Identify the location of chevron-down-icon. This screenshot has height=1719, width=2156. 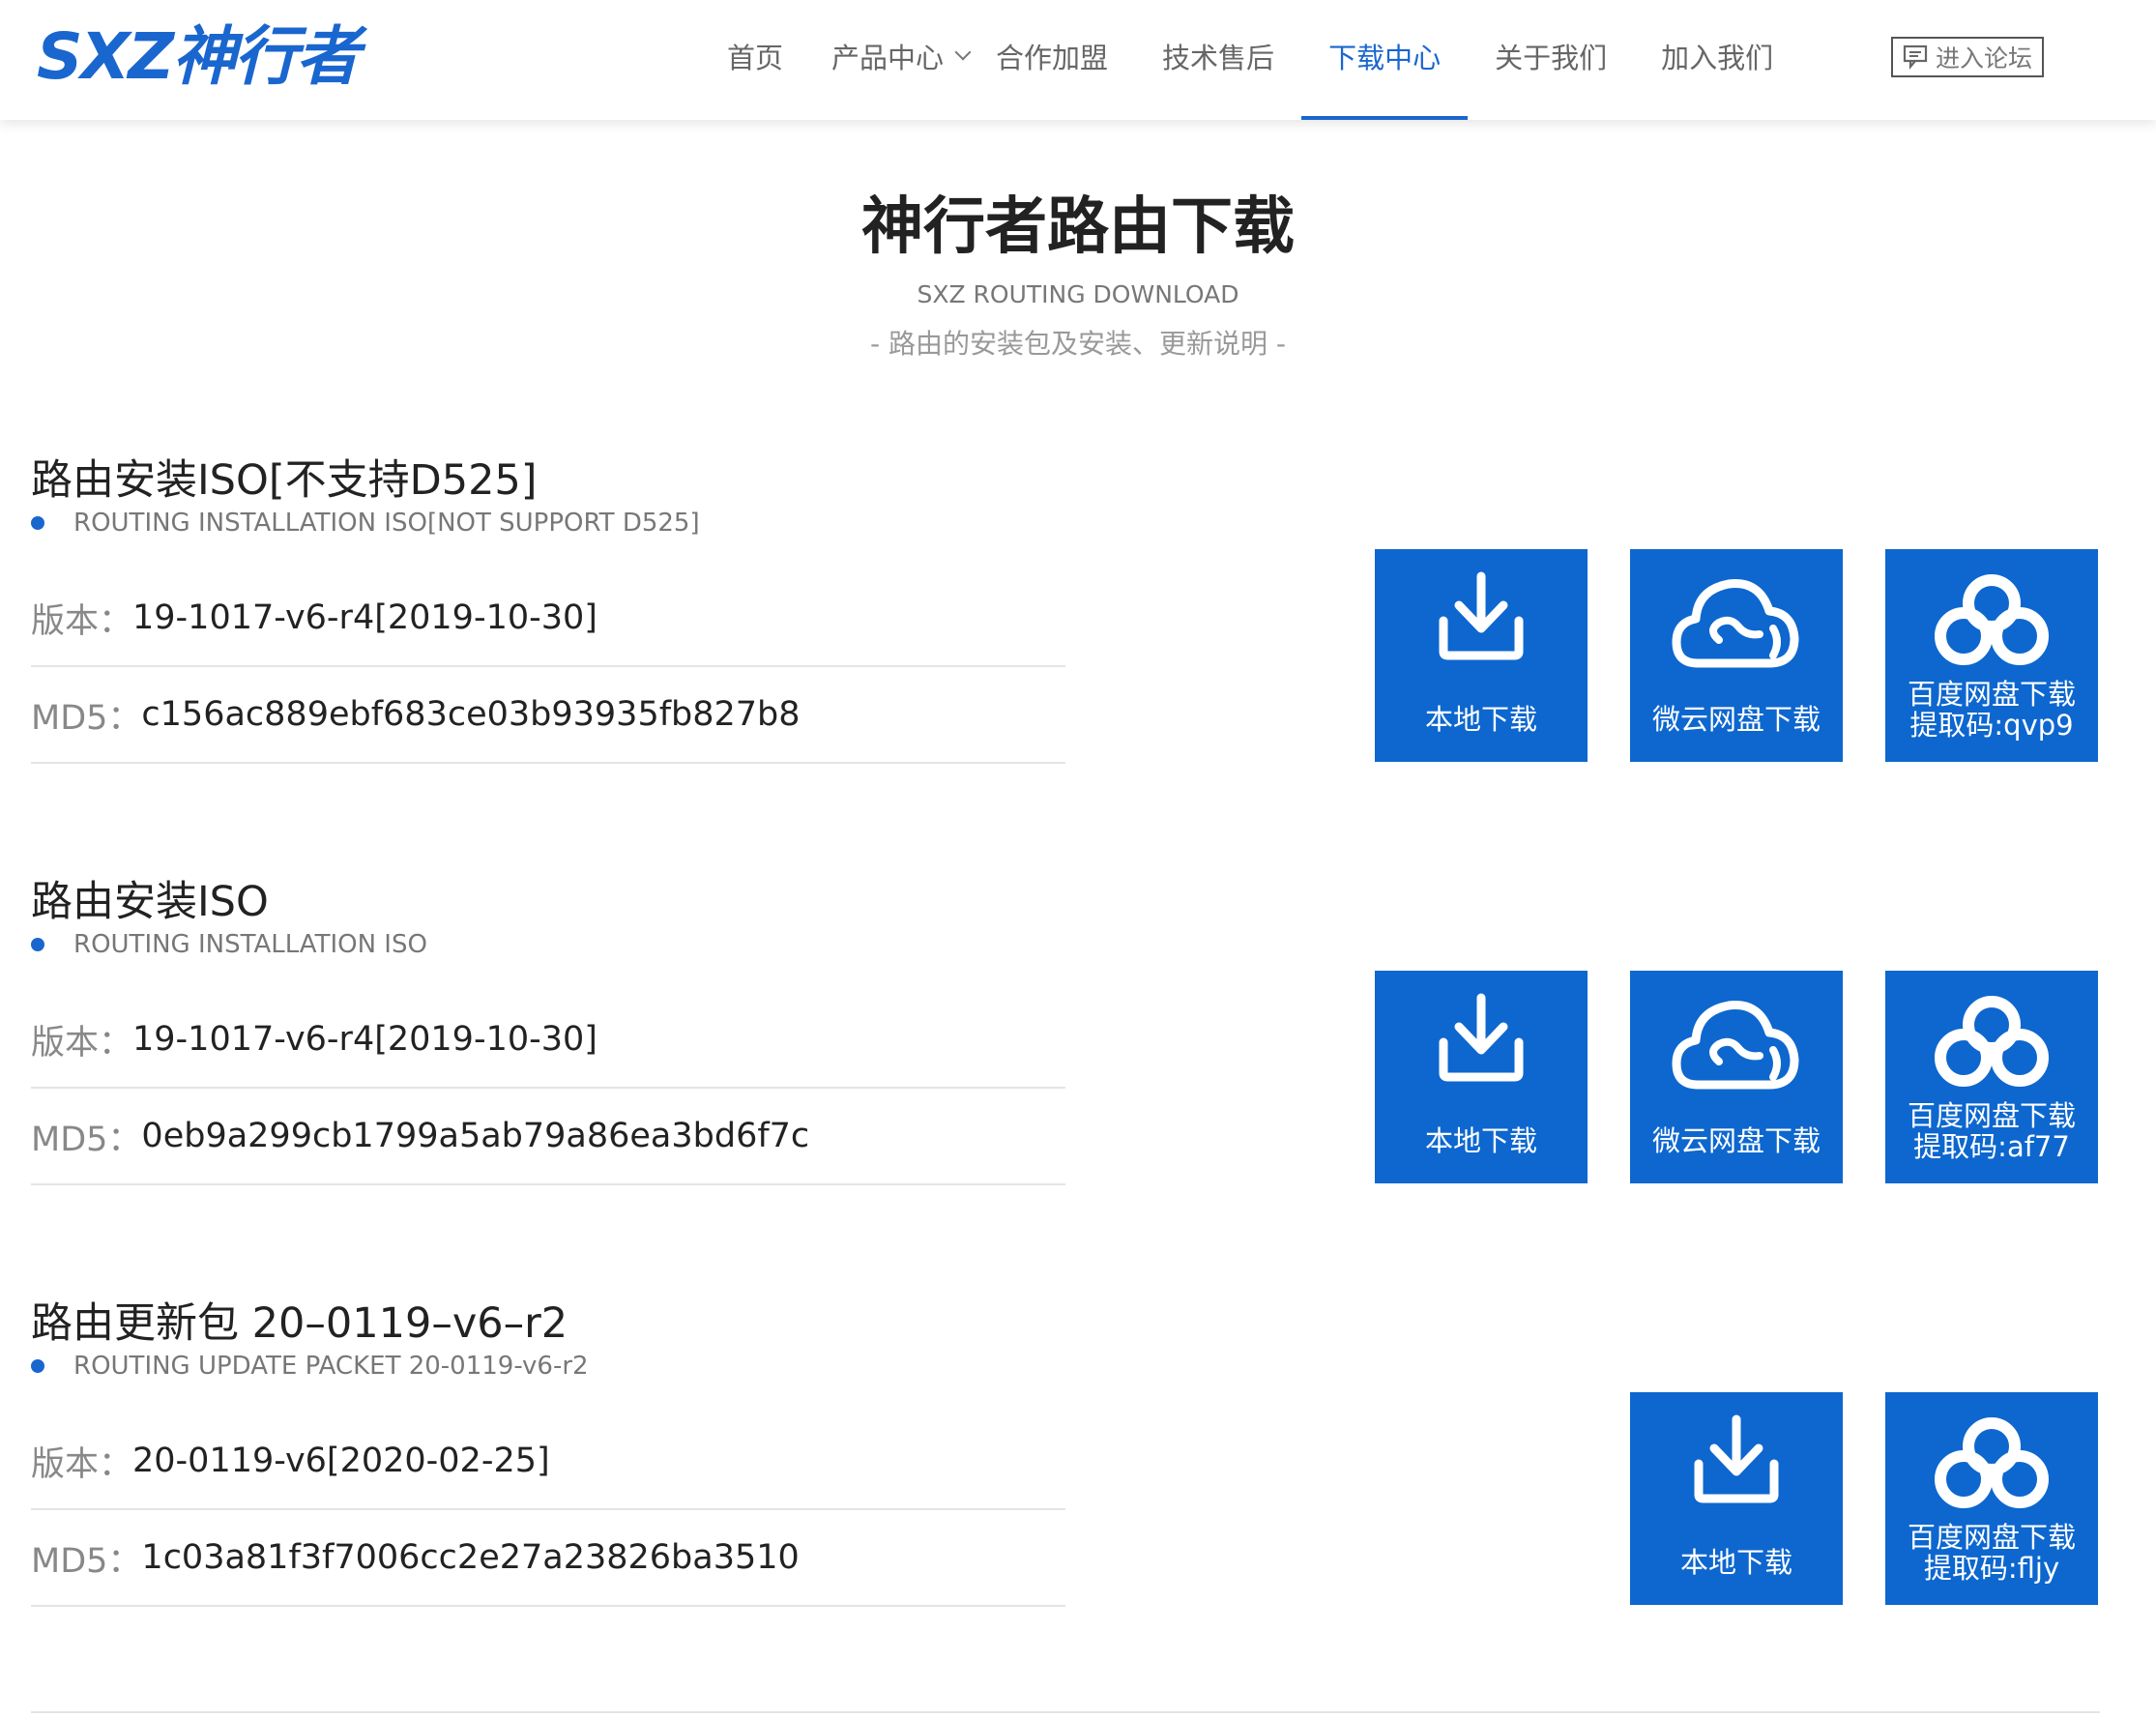
(963, 52).